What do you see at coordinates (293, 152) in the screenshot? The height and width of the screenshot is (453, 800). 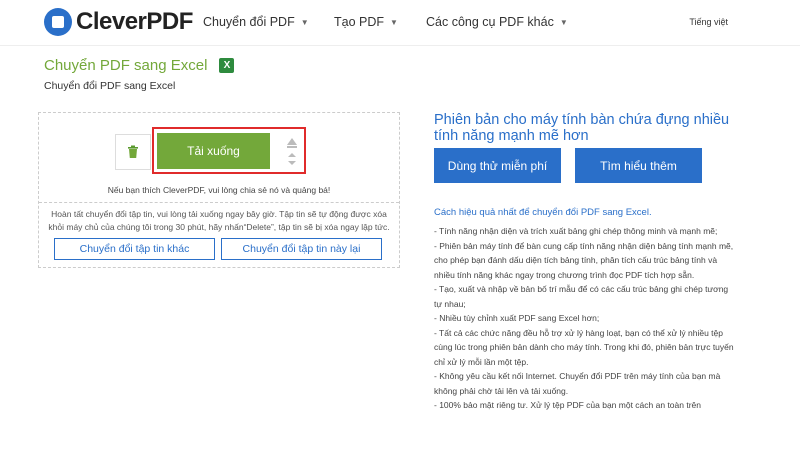 I see `side-actions` at bounding box center [293, 152].